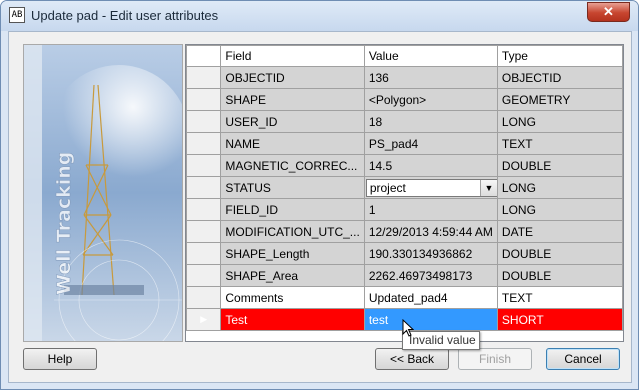 The height and width of the screenshot is (390, 639). Describe the element at coordinates (292, 187) in the screenshot. I see `field-name-cell: STATUS` at that location.